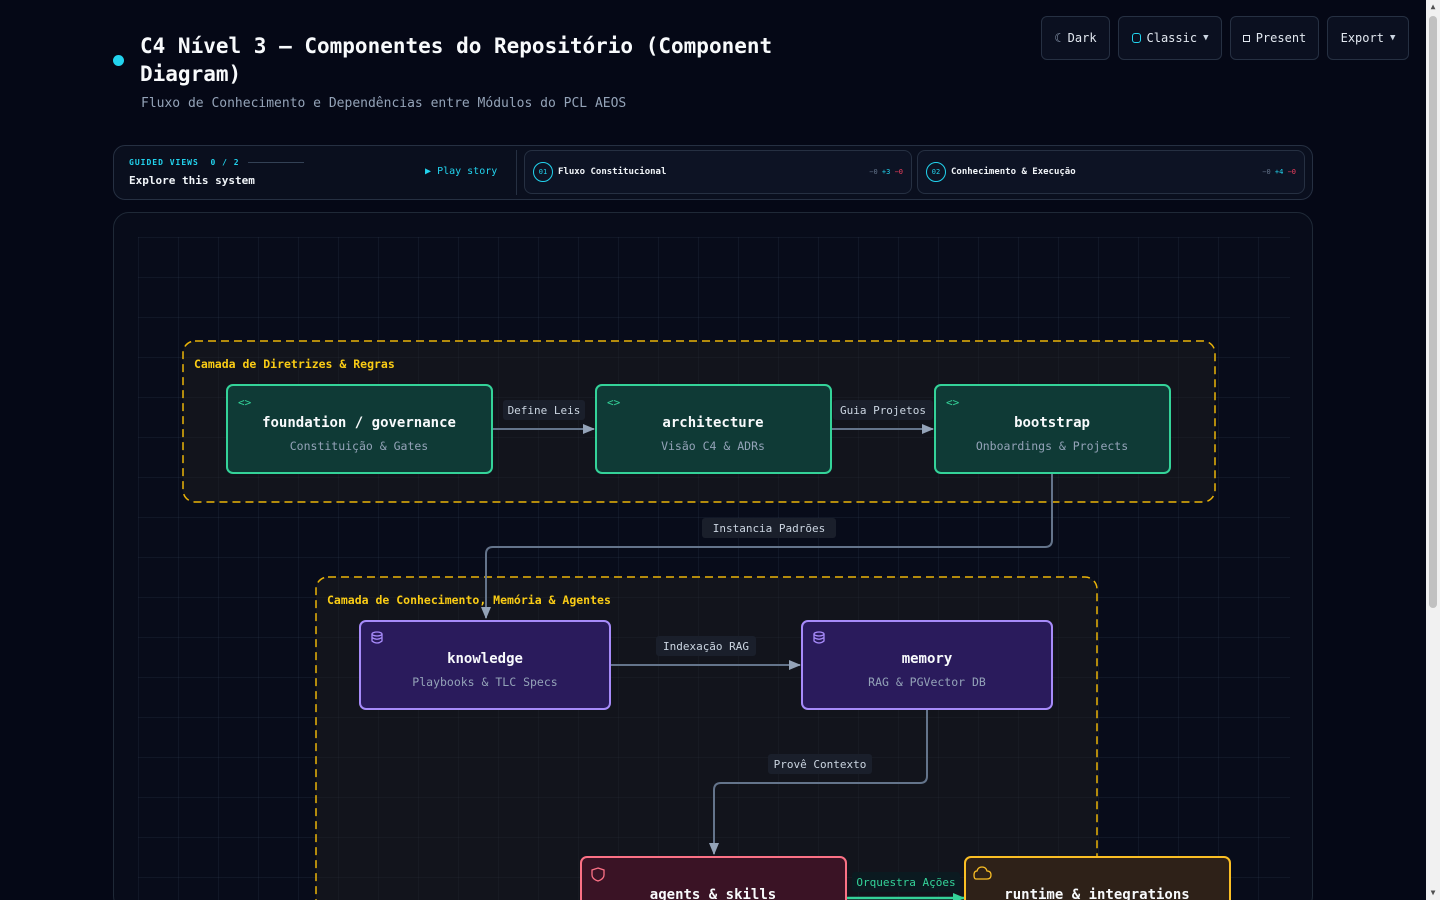 The height and width of the screenshot is (900, 1440). Describe the element at coordinates (1052, 446) in the screenshot. I see `node-subtitle: Onboardings & Projects` at that location.